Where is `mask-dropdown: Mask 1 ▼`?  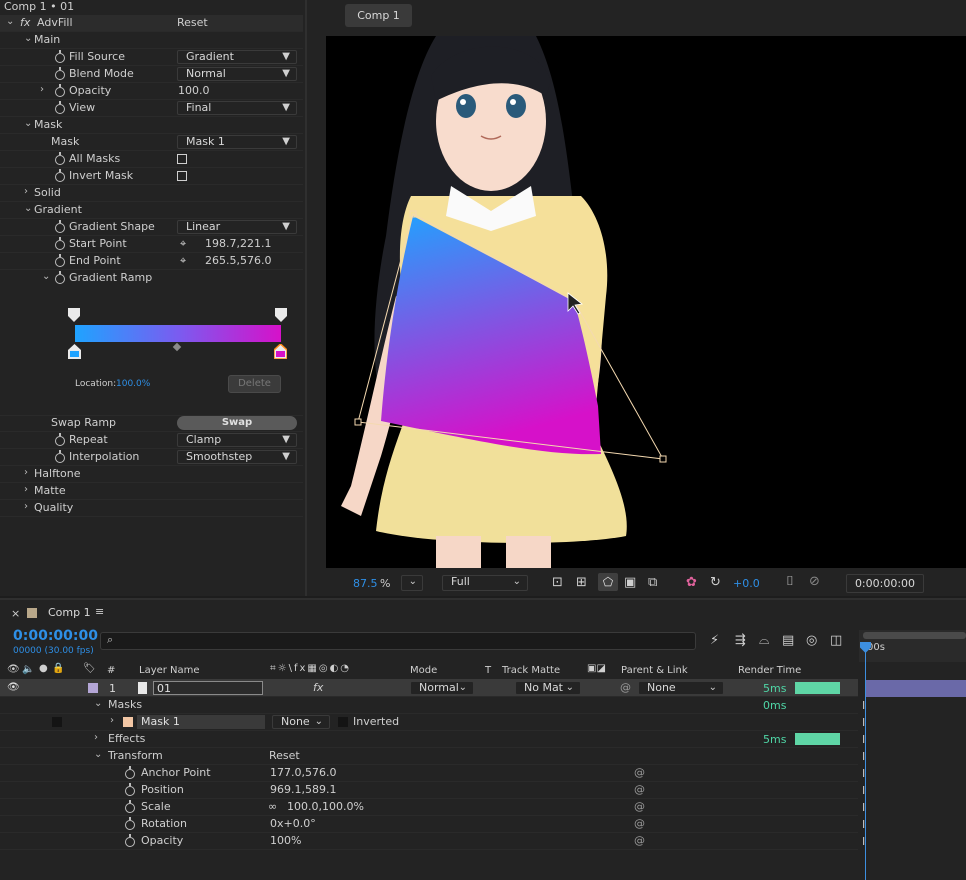 mask-dropdown: Mask 1 ▼ is located at coordinates (237, 142).